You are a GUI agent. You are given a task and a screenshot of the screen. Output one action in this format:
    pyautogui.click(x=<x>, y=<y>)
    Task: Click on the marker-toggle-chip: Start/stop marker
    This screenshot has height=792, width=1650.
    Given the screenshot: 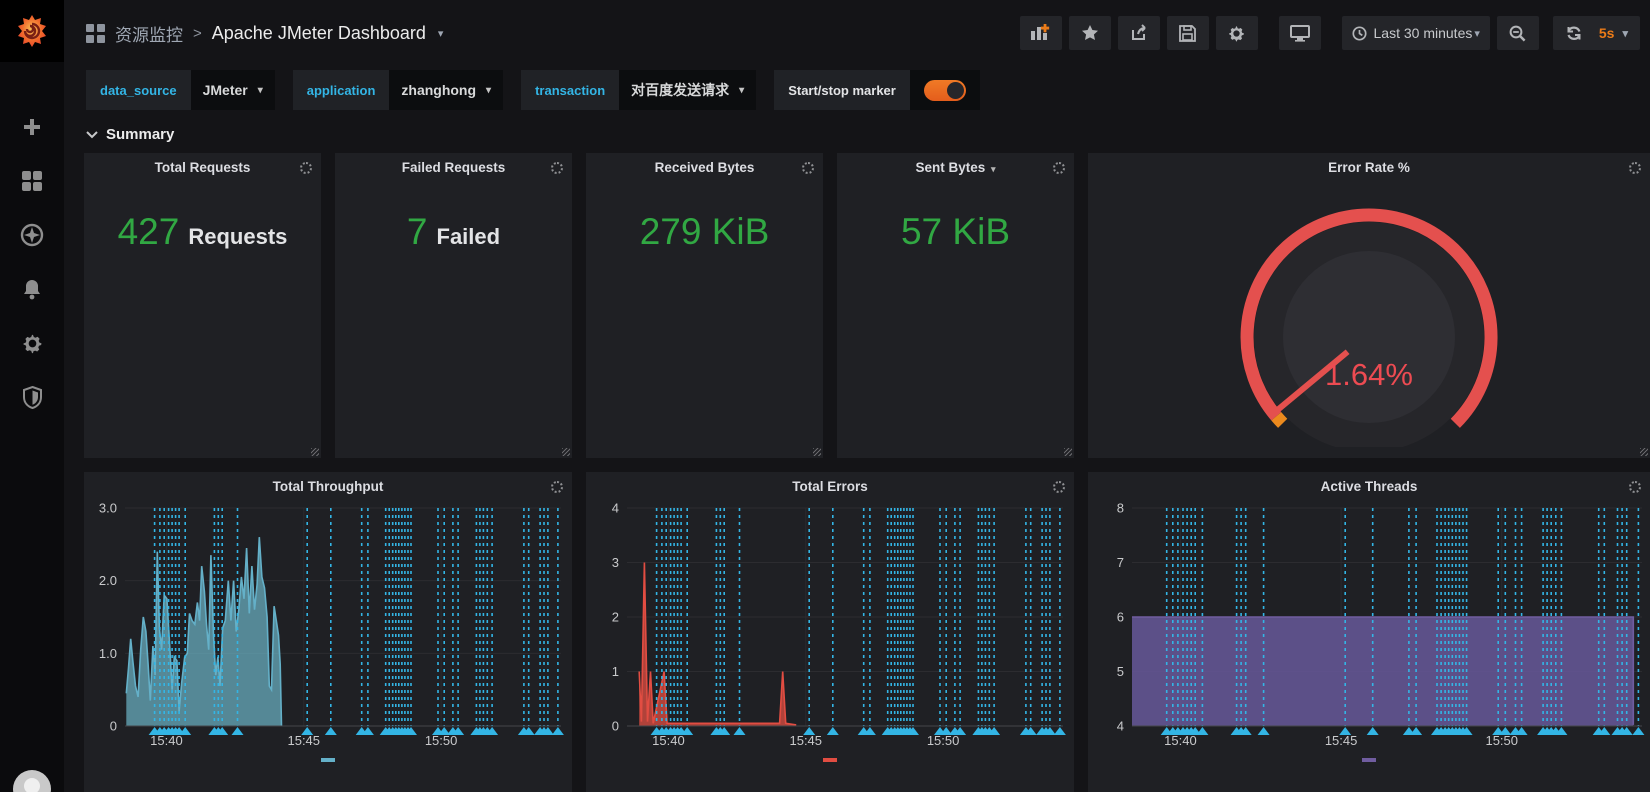 What is the action you would take?
    pyautogui.click(x=877, y=90)
    